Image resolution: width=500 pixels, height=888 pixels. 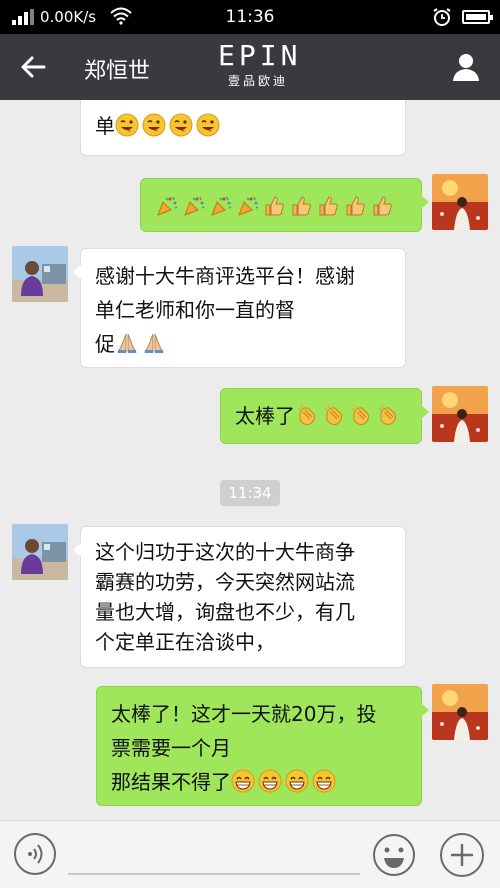 I want to click on voice-input-button, so click(x=35, y=854).